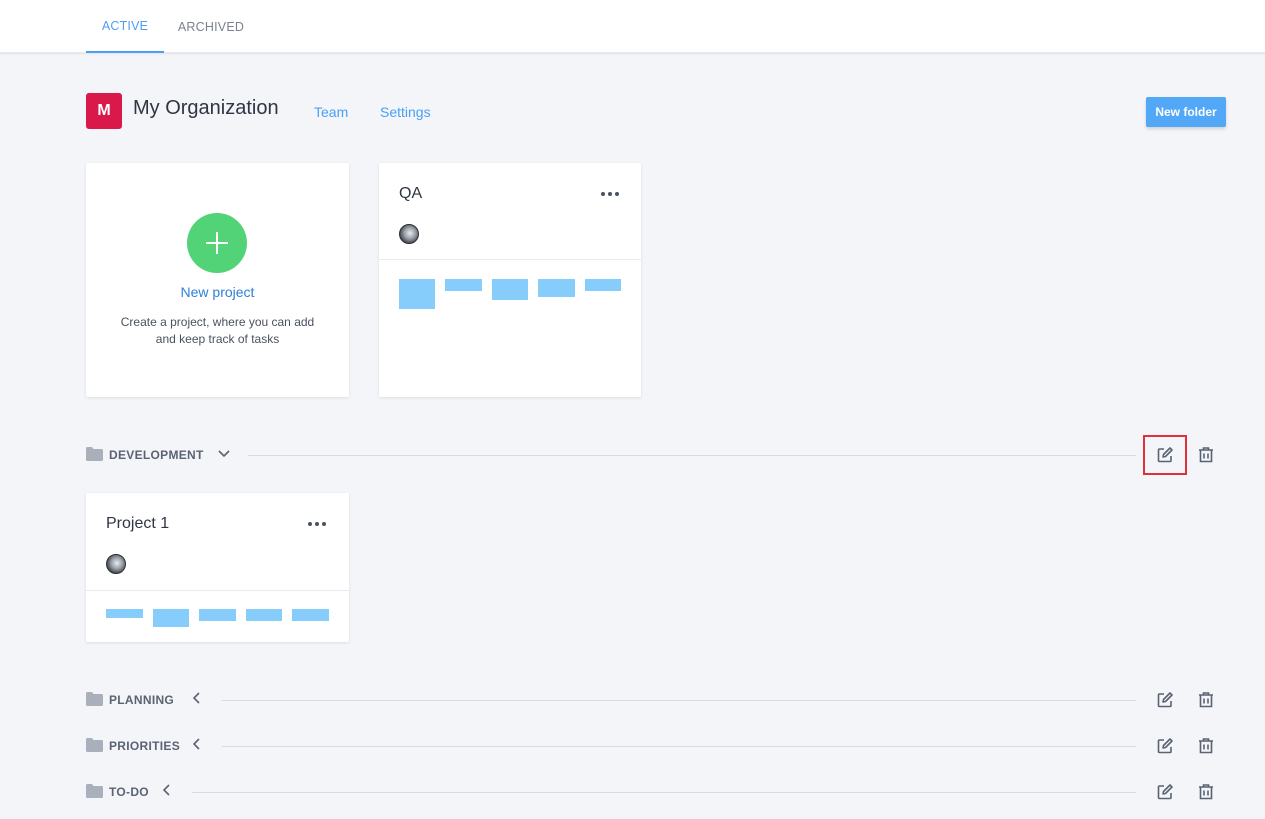 The image size is (1265, 819). I want to click on top-tab-bar: ACTIVE ARCHIVED, so click(632, 26).